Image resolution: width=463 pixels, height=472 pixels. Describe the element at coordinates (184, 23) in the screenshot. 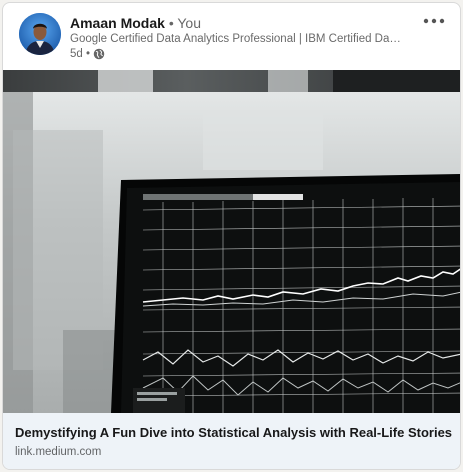

I see `relationship-label: • You` at that location.